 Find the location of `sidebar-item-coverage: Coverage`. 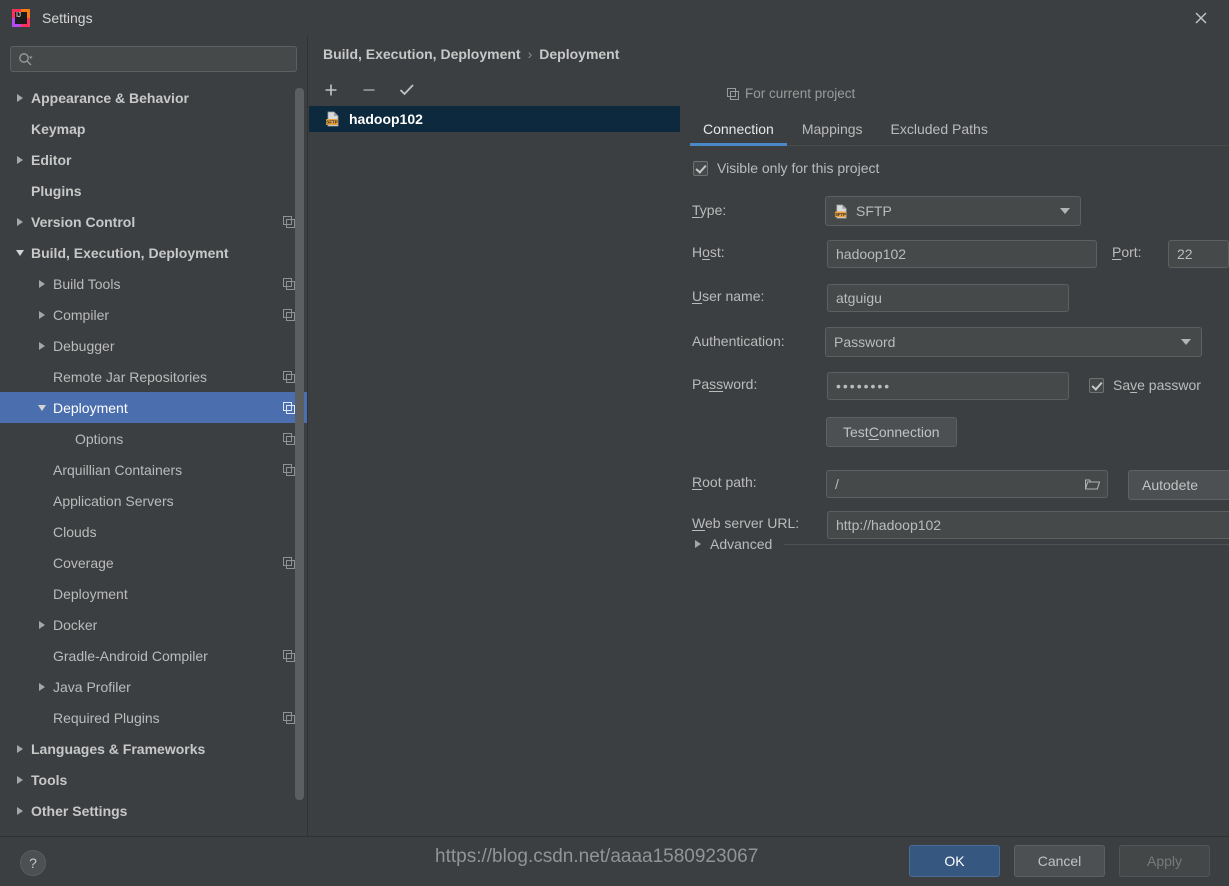

sidebar-item-coverage: Coverage is located at coordinates (153, 562).